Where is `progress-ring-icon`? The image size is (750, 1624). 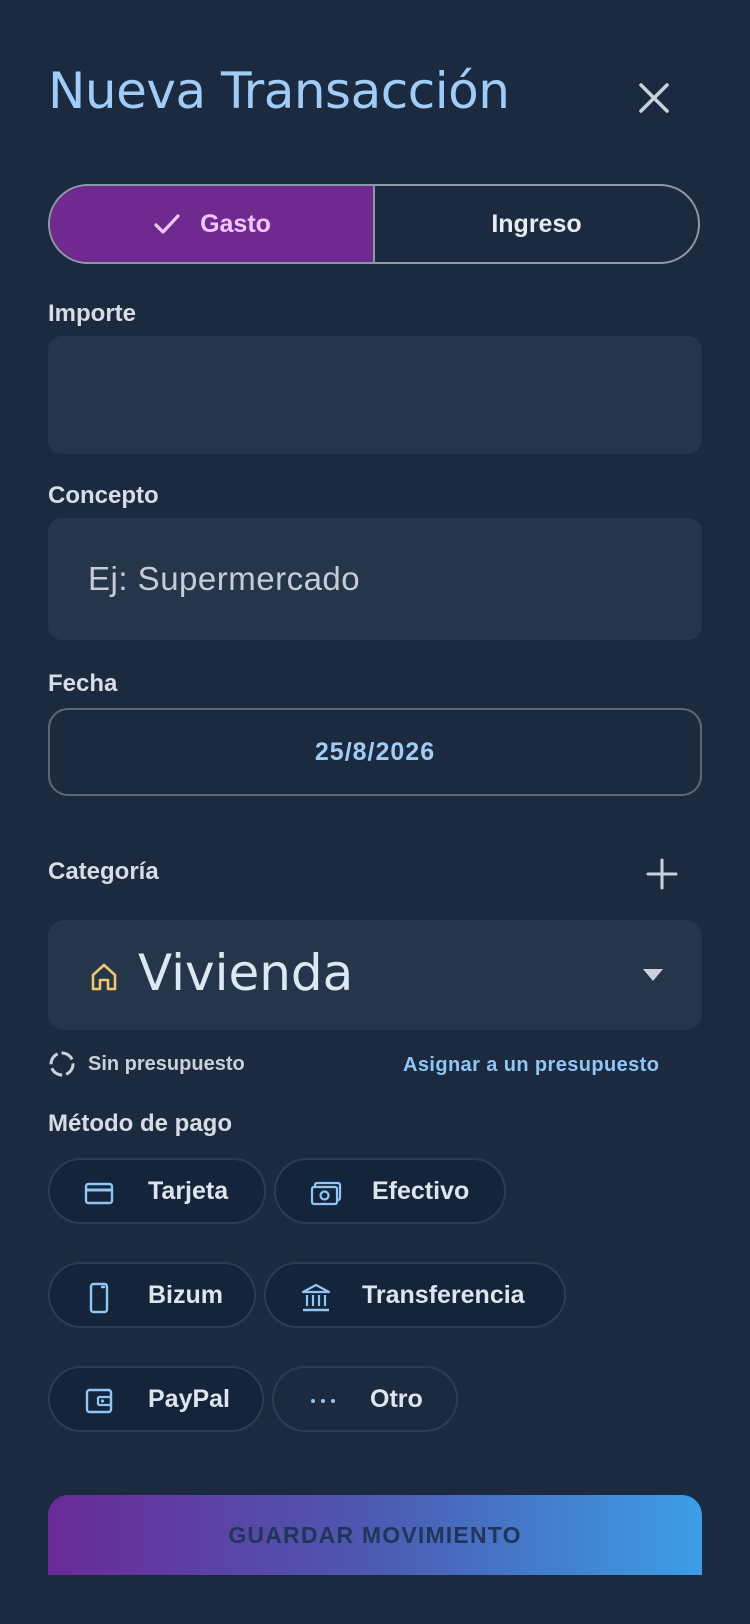
progress-ring-icon is located at coordinates (62, 1064).